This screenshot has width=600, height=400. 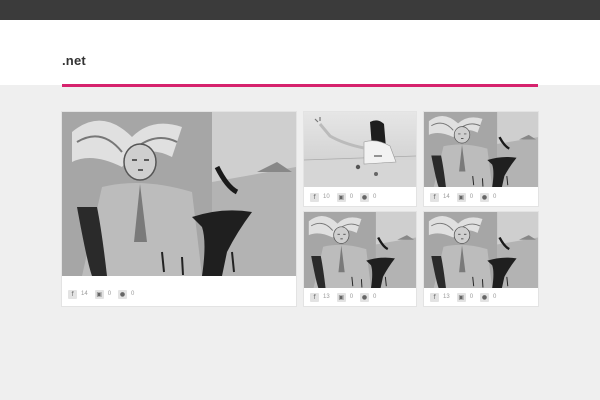 I want to click on card-stats: f 10 ▣ 0 ● 0, so click(x=344, y=197).